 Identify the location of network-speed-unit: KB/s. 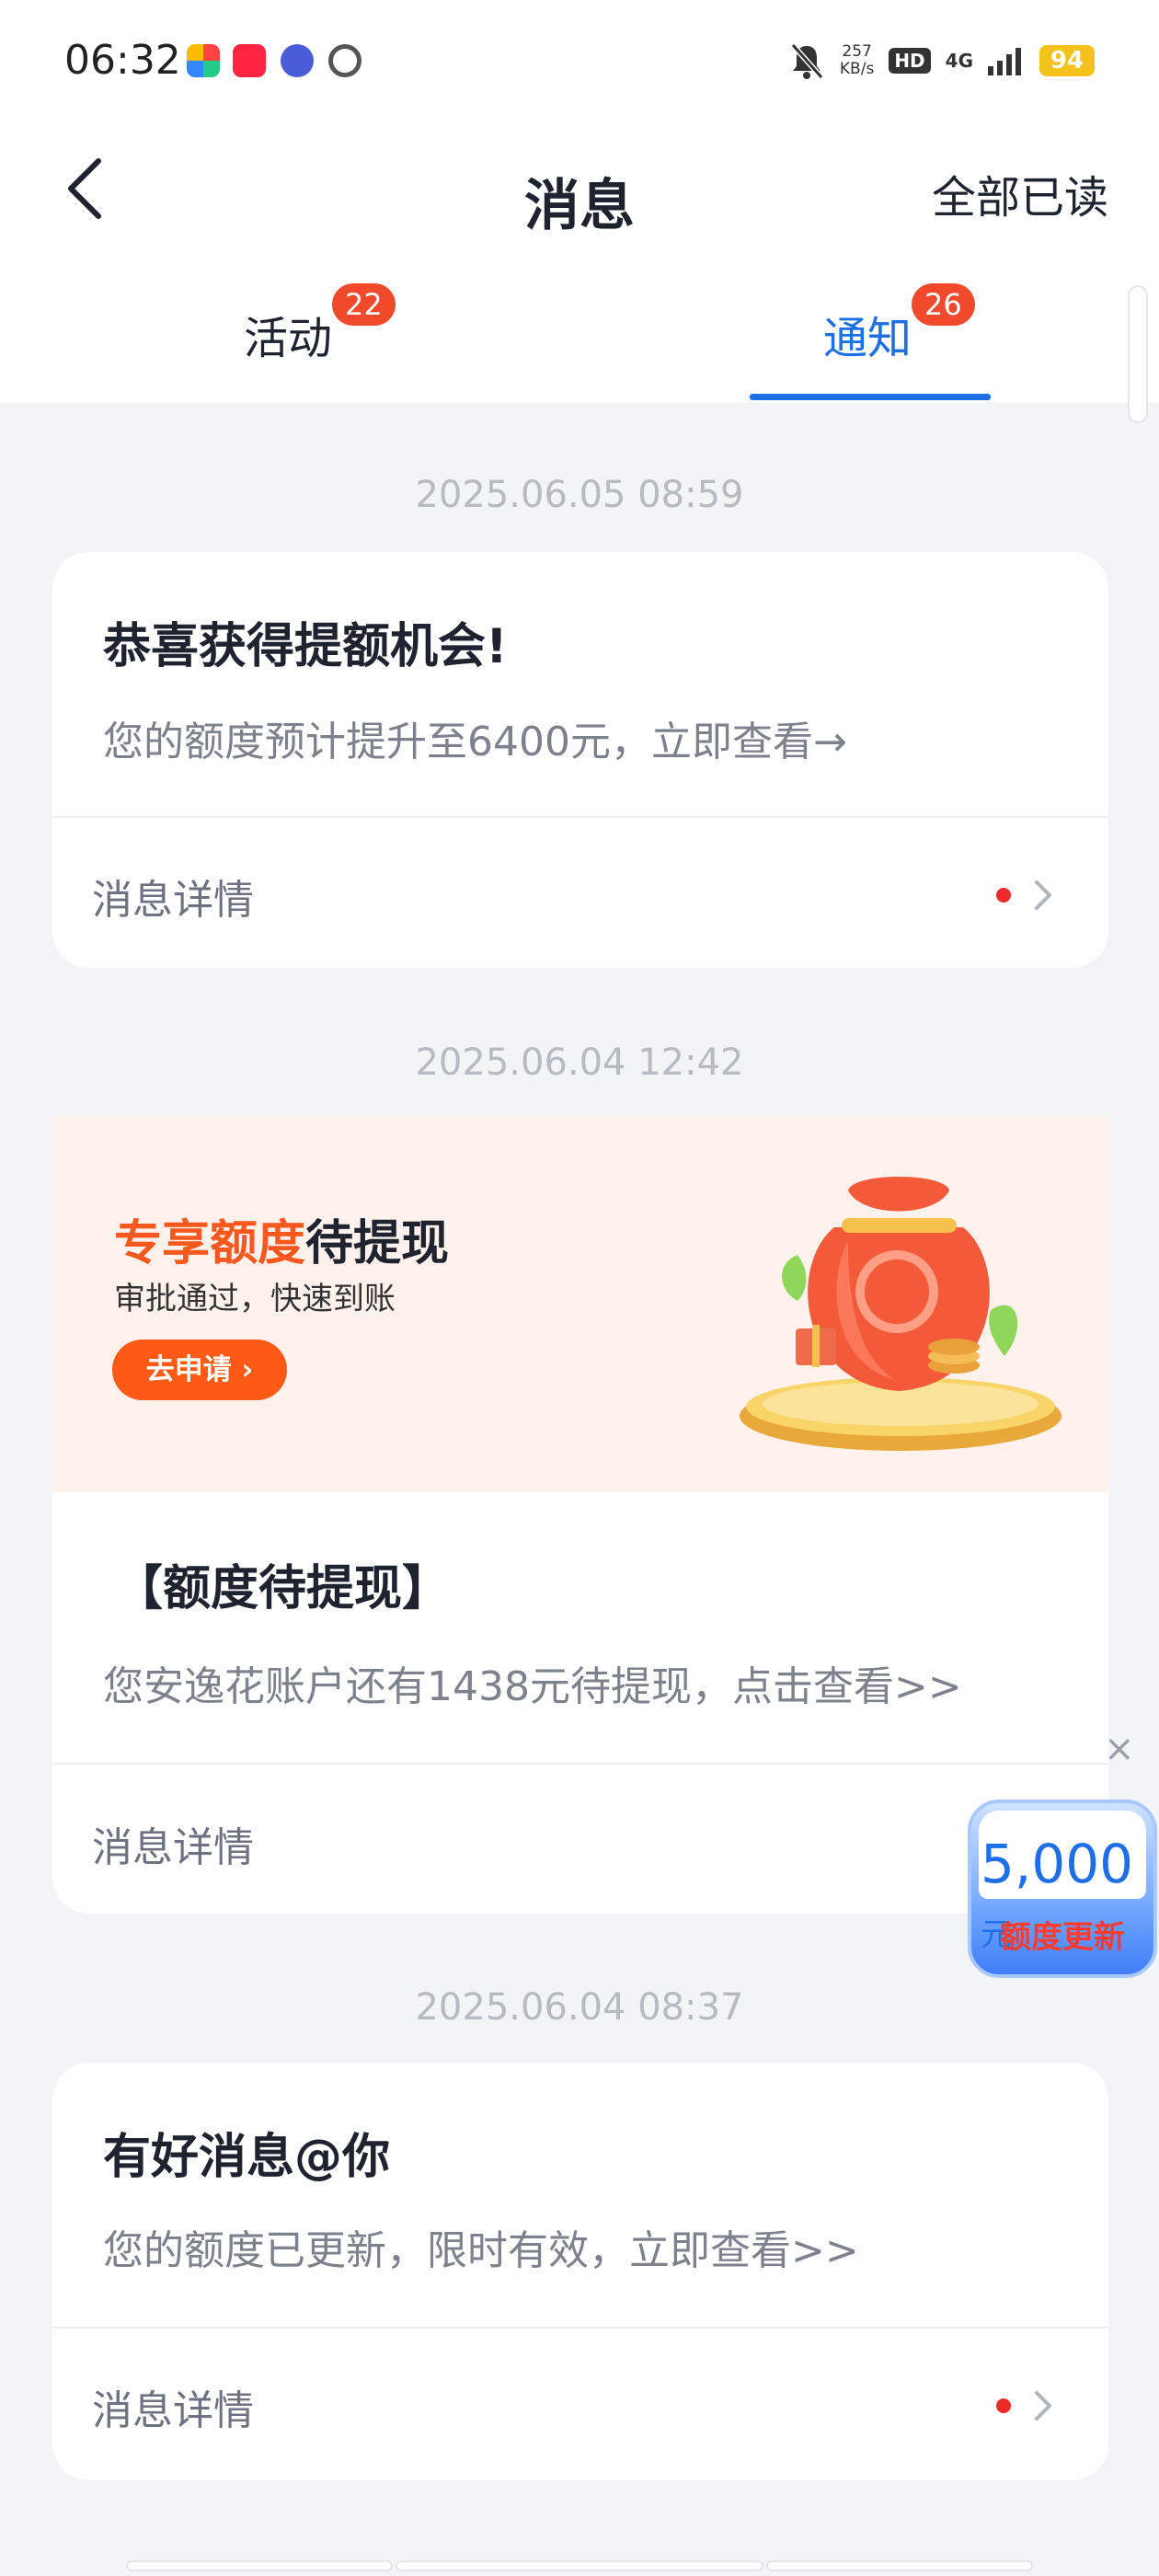
(857, 69).